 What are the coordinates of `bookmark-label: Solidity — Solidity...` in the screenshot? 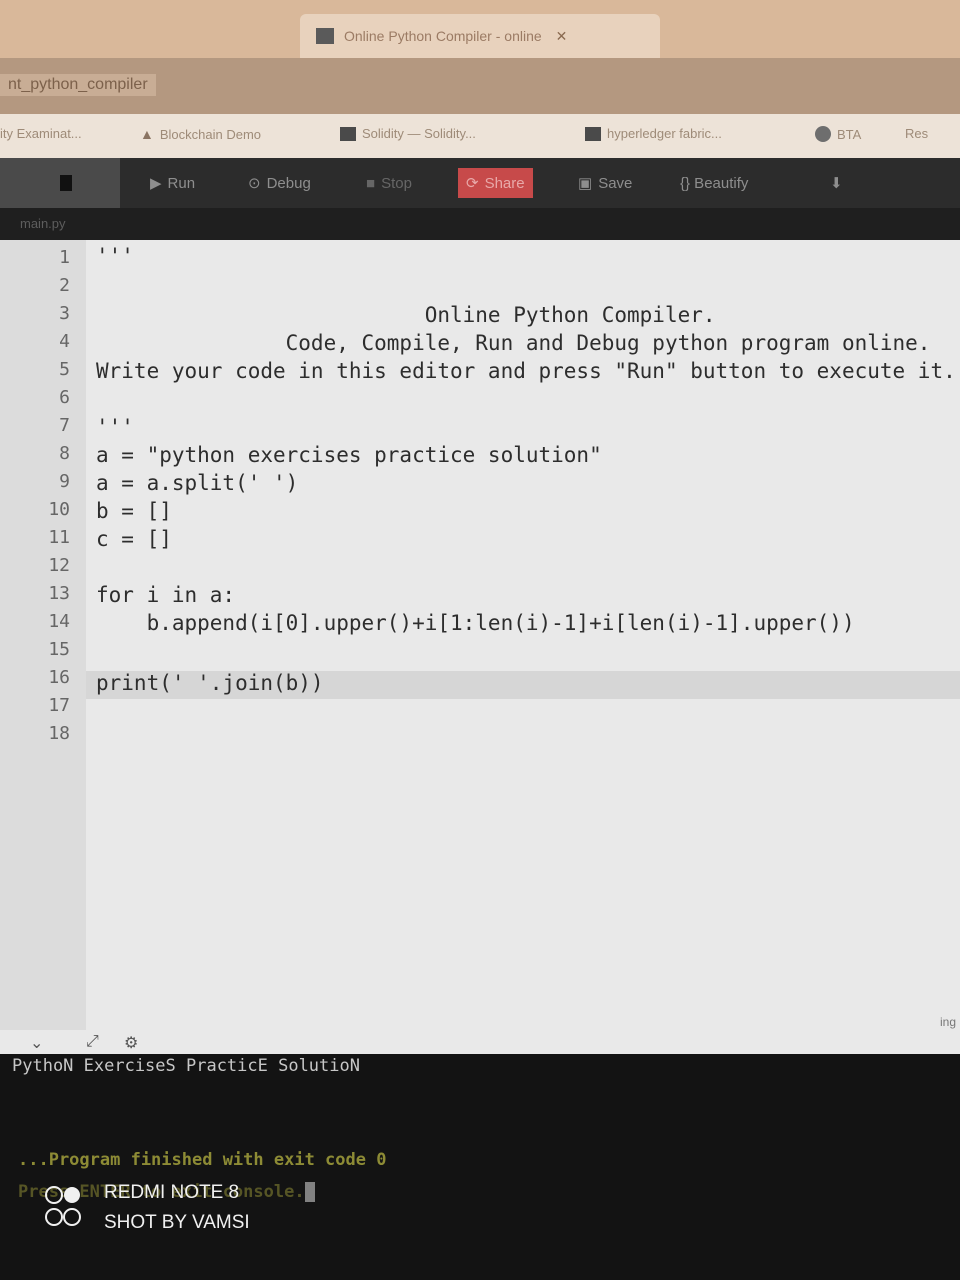 It's located at (419, 133).